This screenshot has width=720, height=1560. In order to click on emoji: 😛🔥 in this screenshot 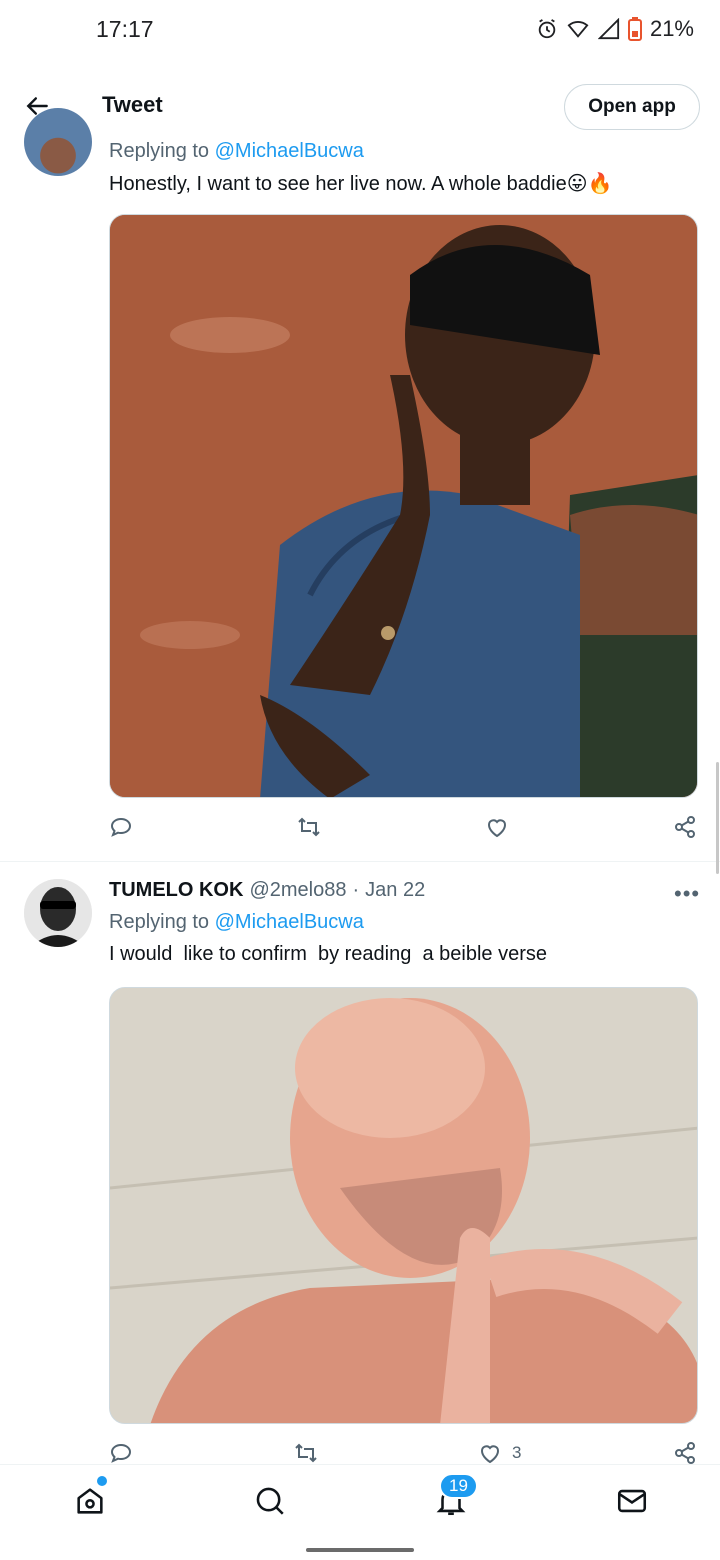, I will do `click(589, 184)`.